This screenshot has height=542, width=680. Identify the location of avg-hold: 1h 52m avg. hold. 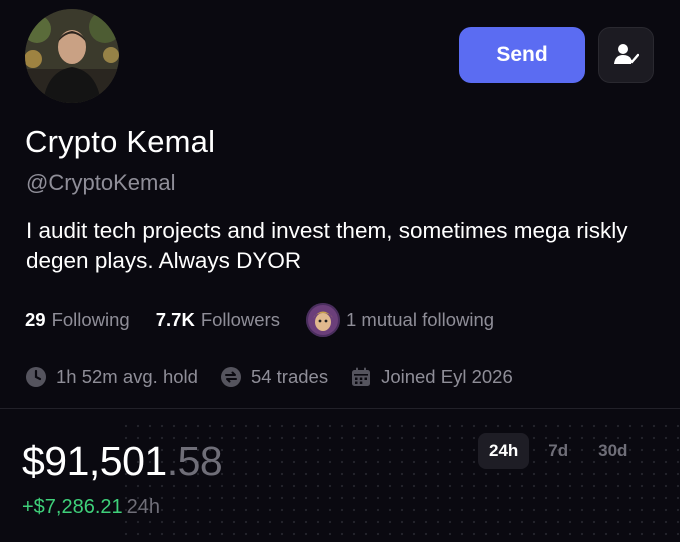
(111, 377).